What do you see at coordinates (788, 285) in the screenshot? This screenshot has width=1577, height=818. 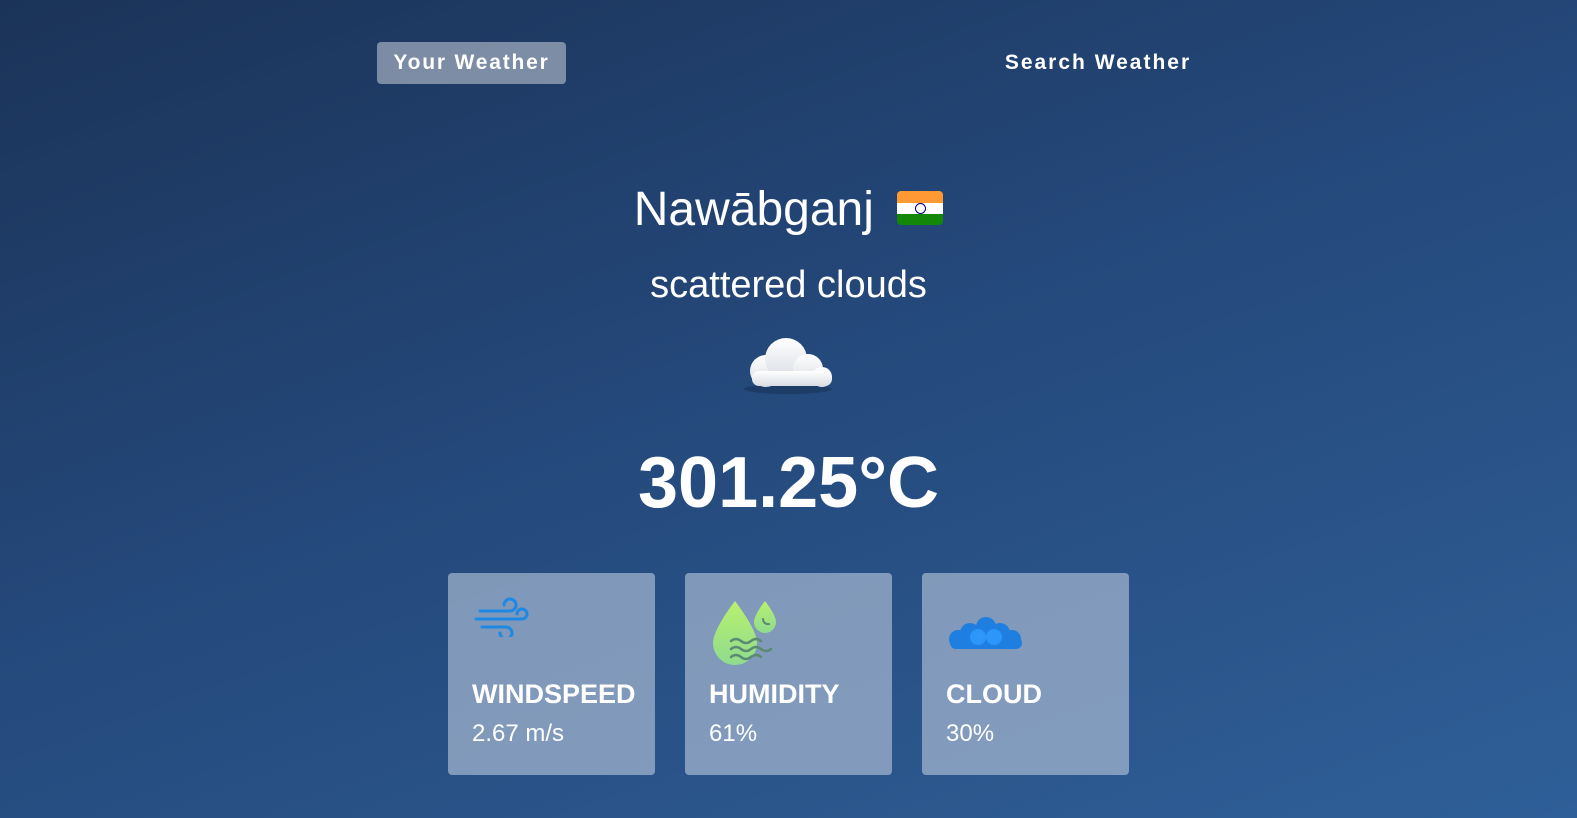 I see `weather-description: scattered clouds` at bounding box center [788, 285].